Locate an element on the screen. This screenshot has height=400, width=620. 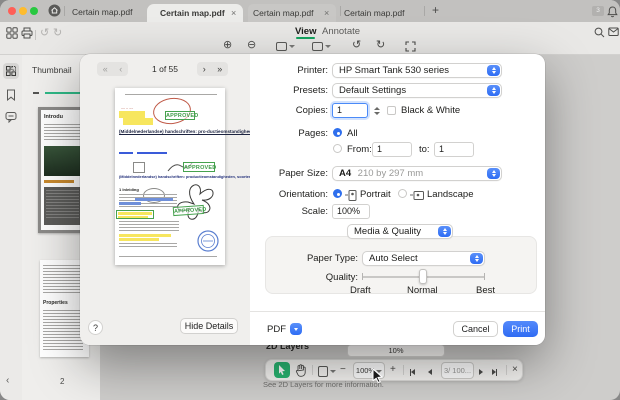
page-layout-icon is located at coordinates (321, 46).